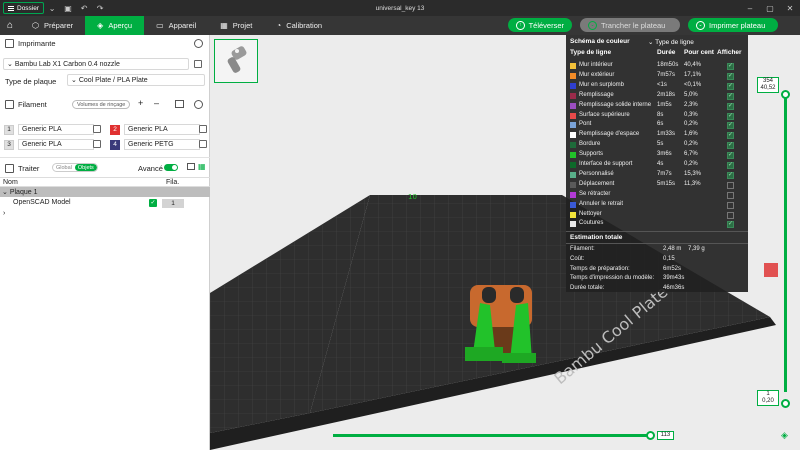 The height and width of the screenshot is (450, 800). Describe the element at coordinates (540, 25) in the screenshot. I see `upload-button: ↑ Téléverser` at that location.